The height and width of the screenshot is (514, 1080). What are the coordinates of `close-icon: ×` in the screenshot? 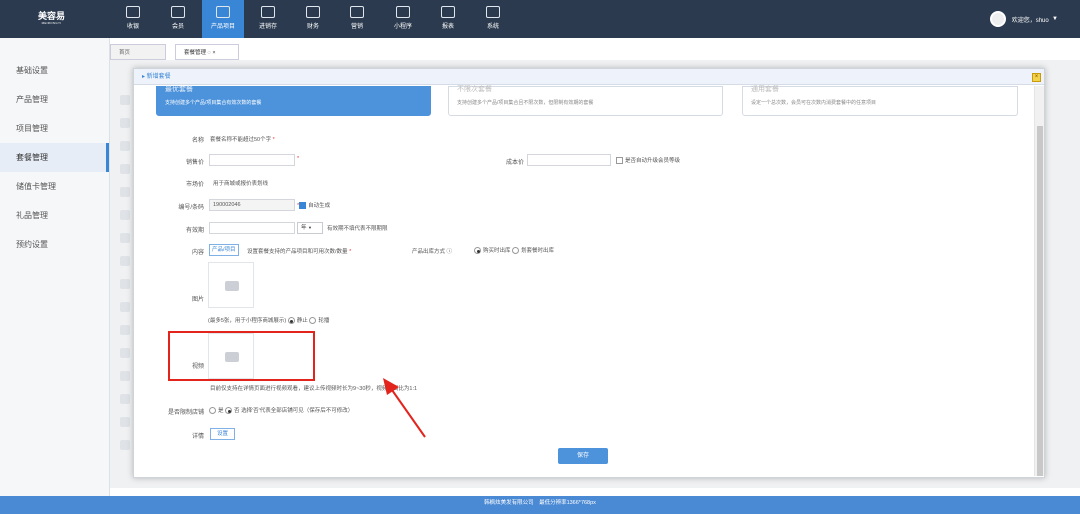 It's located at (1036, 77).